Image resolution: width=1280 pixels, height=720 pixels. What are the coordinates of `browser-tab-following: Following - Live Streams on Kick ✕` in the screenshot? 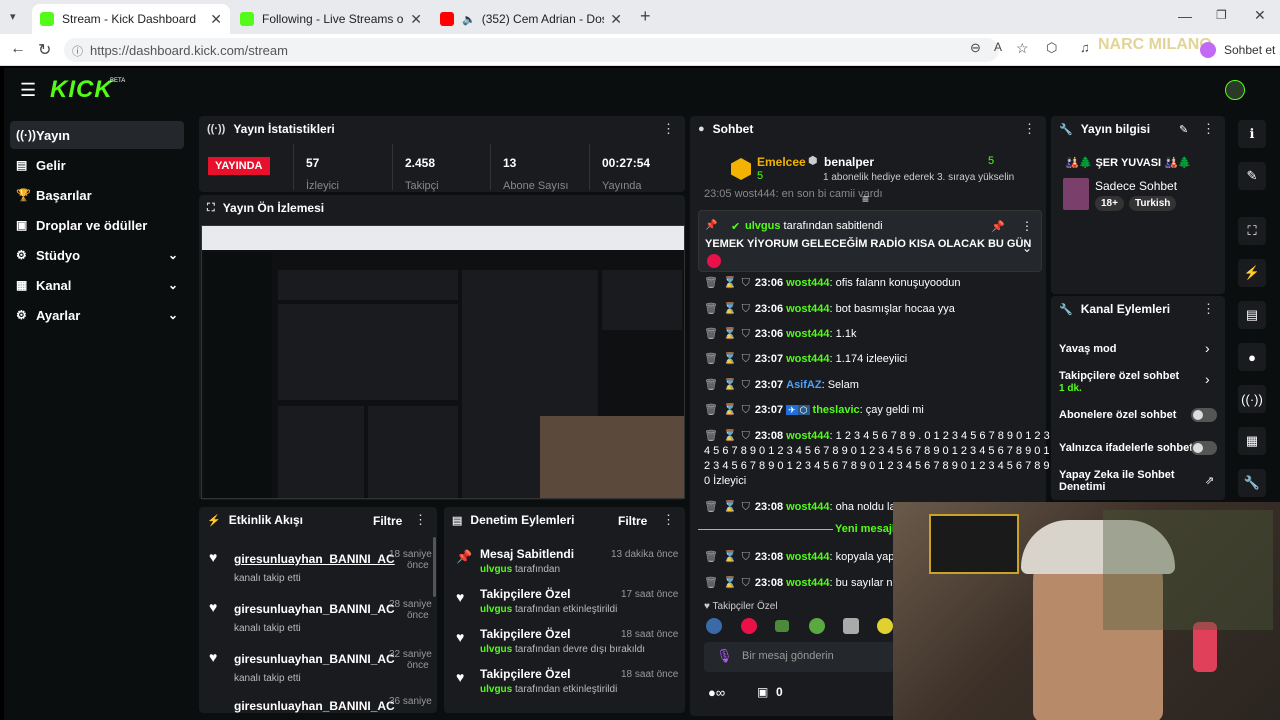 It's located at (331, 19).